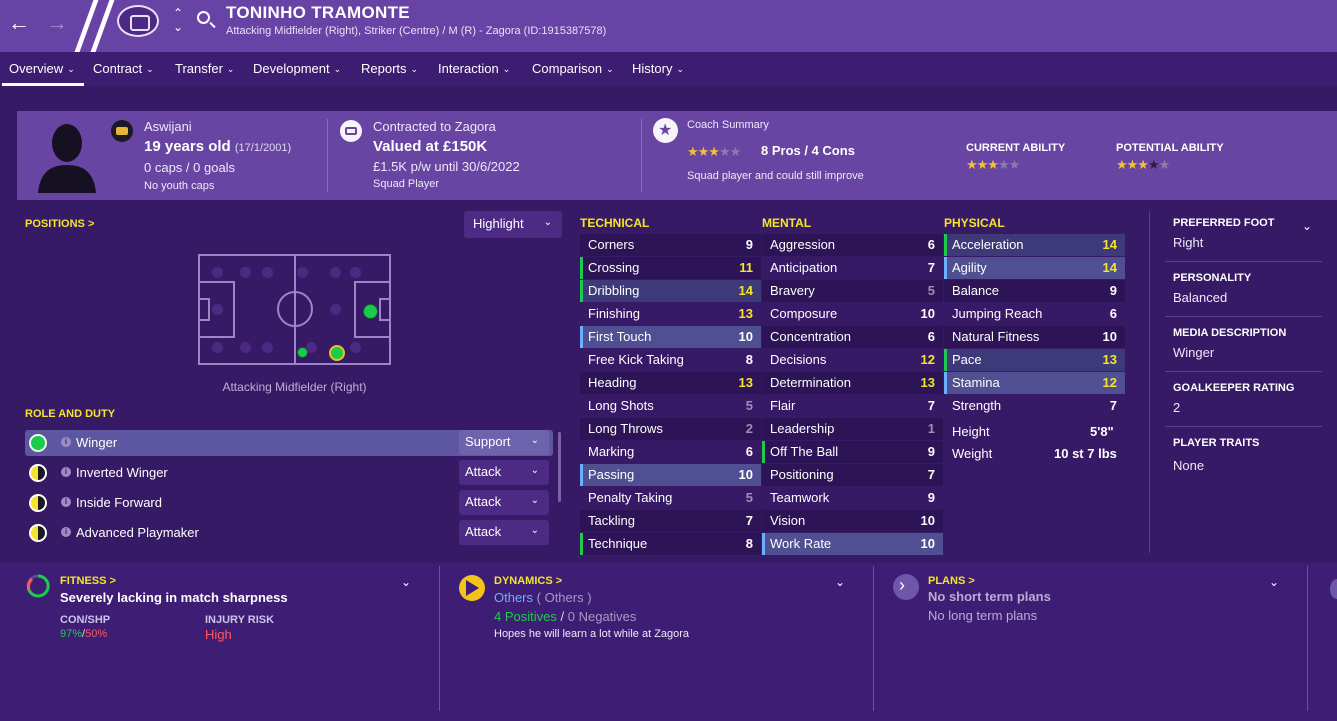  I want to click on role-row-winger: i Winger Support ⌄, so click(289, 443).